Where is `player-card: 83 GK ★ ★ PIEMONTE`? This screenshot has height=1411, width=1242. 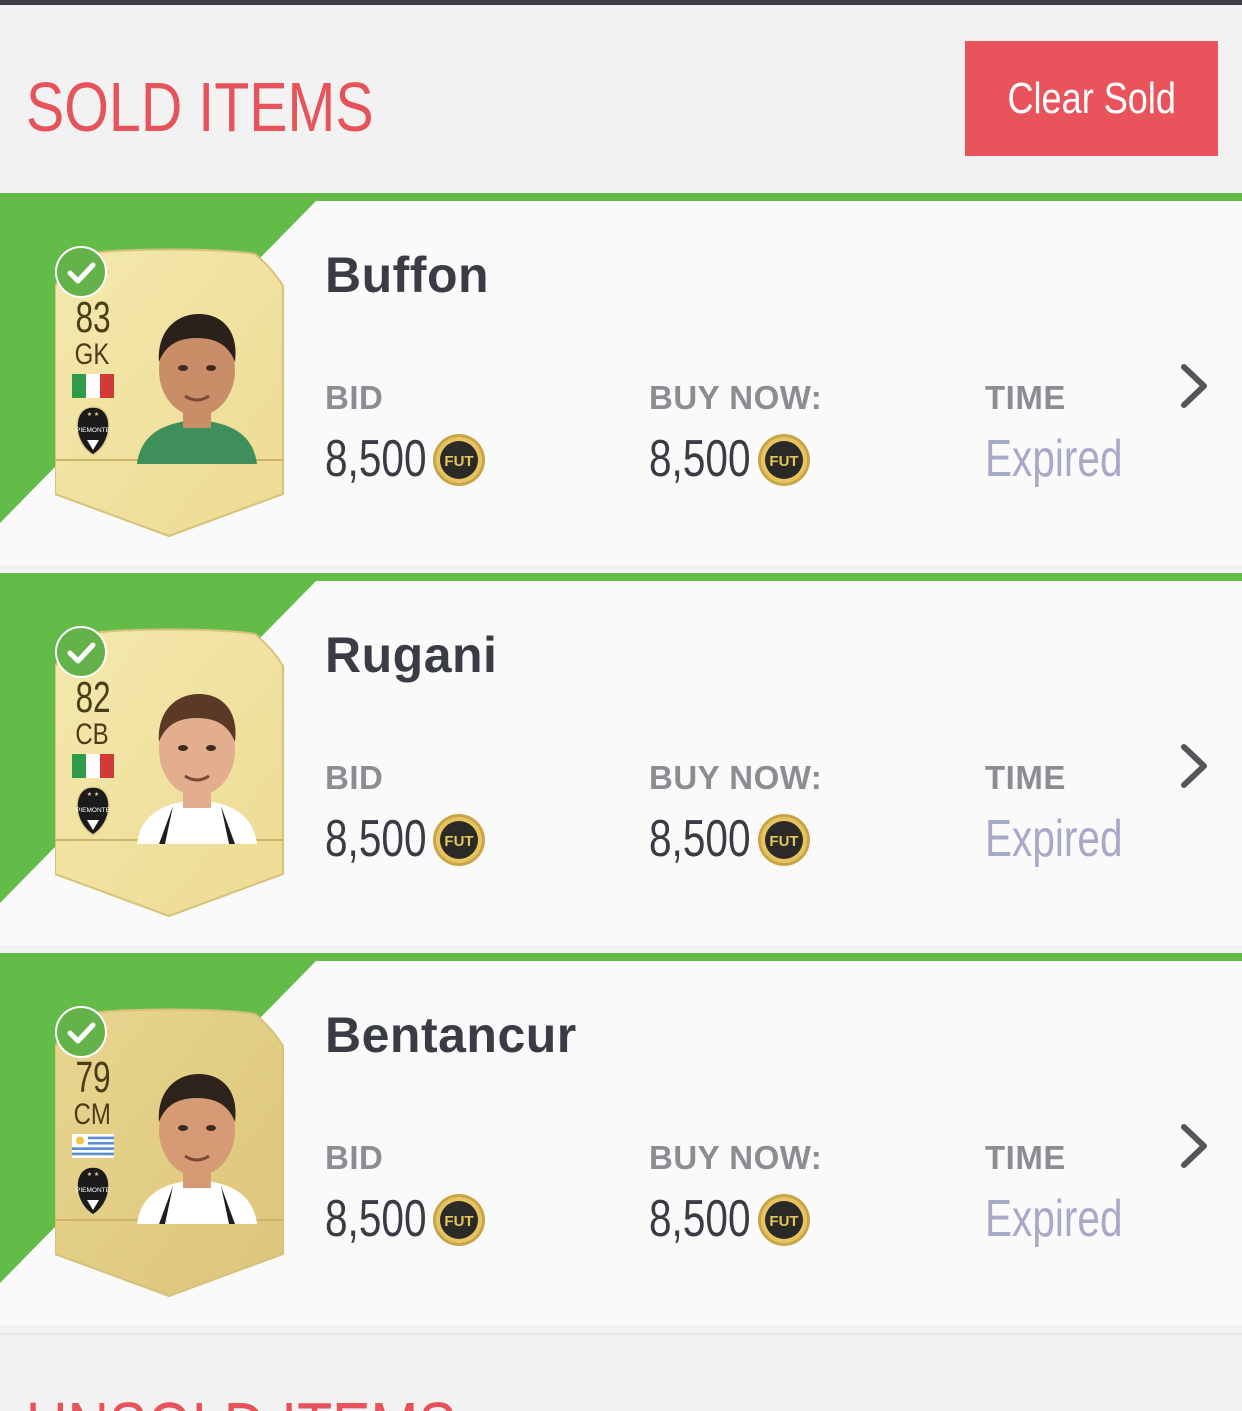 player-card: 83 GK ★ ★ PIEMONTE is located at coordinates (170, 392).